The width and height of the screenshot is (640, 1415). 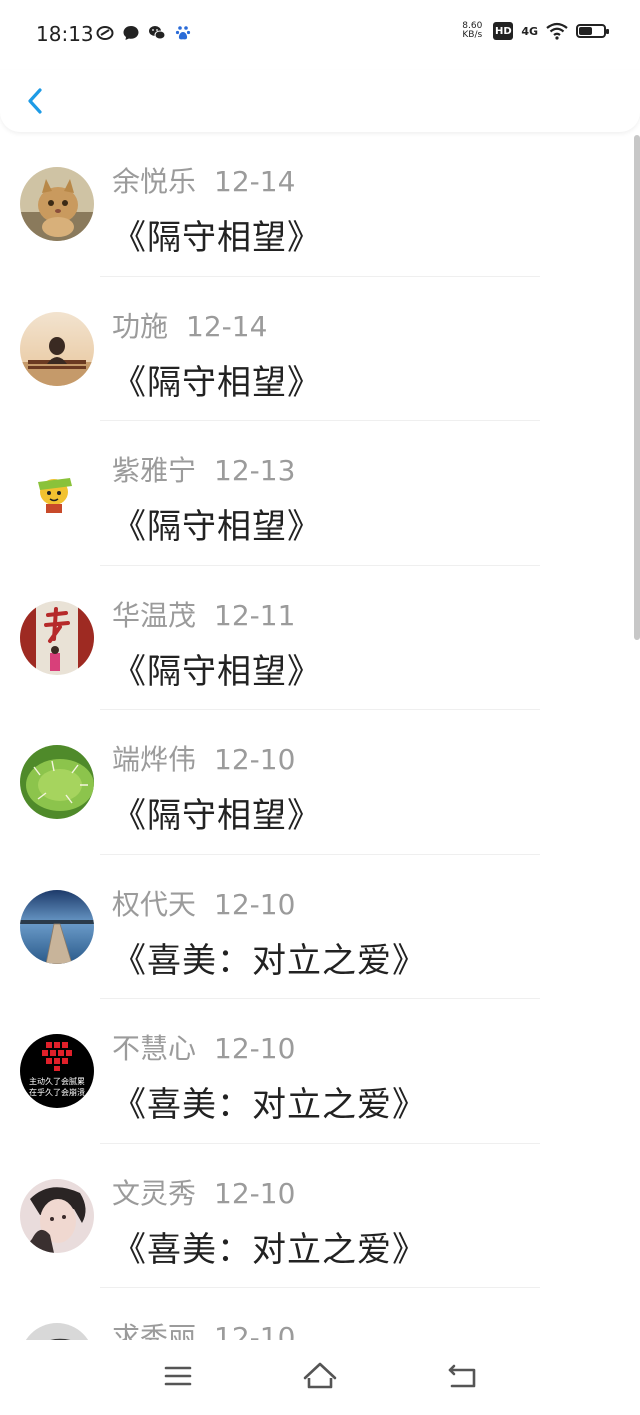 What do you see at coordinates (320, 101) in the screenshot?
I see `top-app-bar` at bounding box center [320, 101].